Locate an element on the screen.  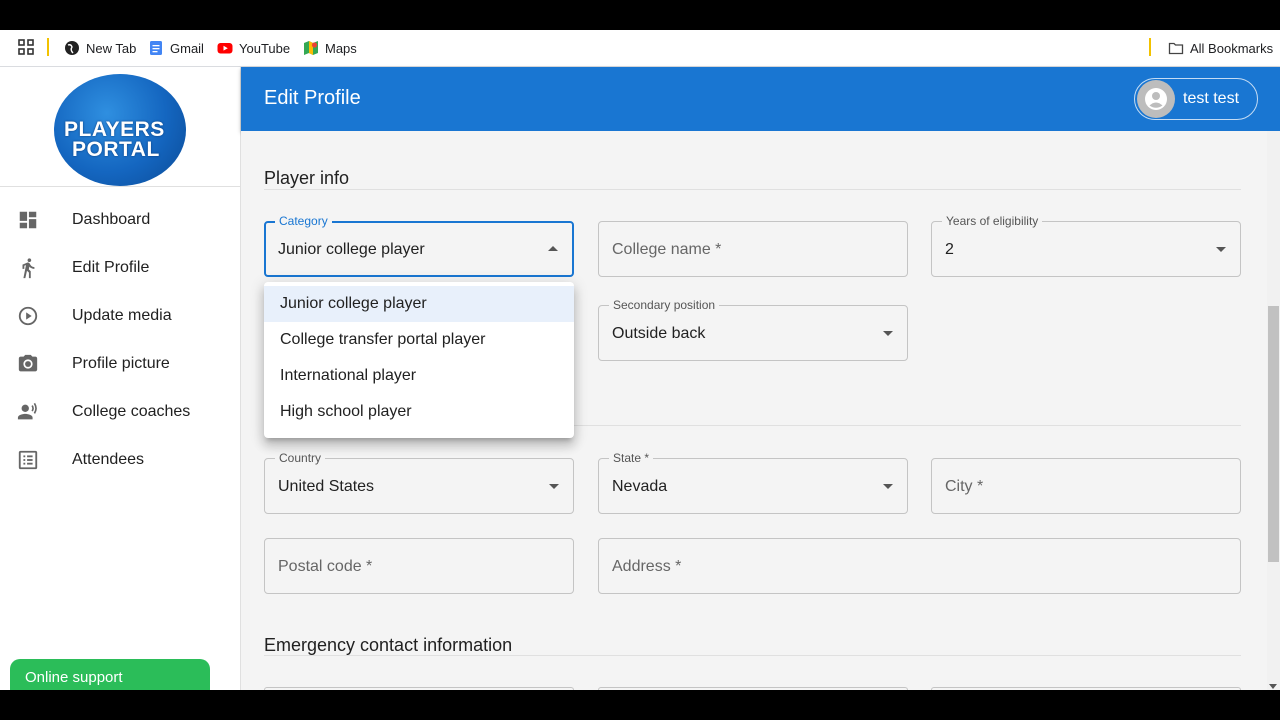
app-header: Edit Profile test test is located at coordinates (760, 99).